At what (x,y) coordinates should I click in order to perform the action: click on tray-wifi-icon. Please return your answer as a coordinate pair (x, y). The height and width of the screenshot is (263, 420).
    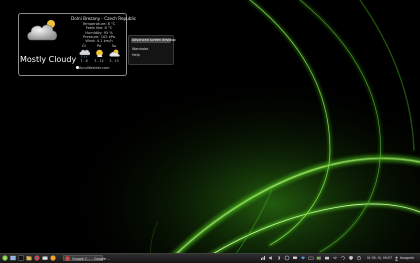
    Looking at the image, I should click on (335, 258).